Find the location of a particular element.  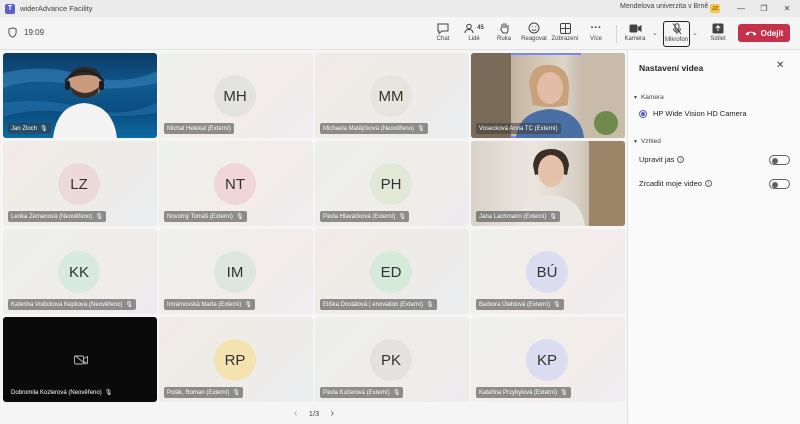

participant-name-tag: Pavla Hlaváčková (Externí) 🎙 is located at coordinates (364, 216).